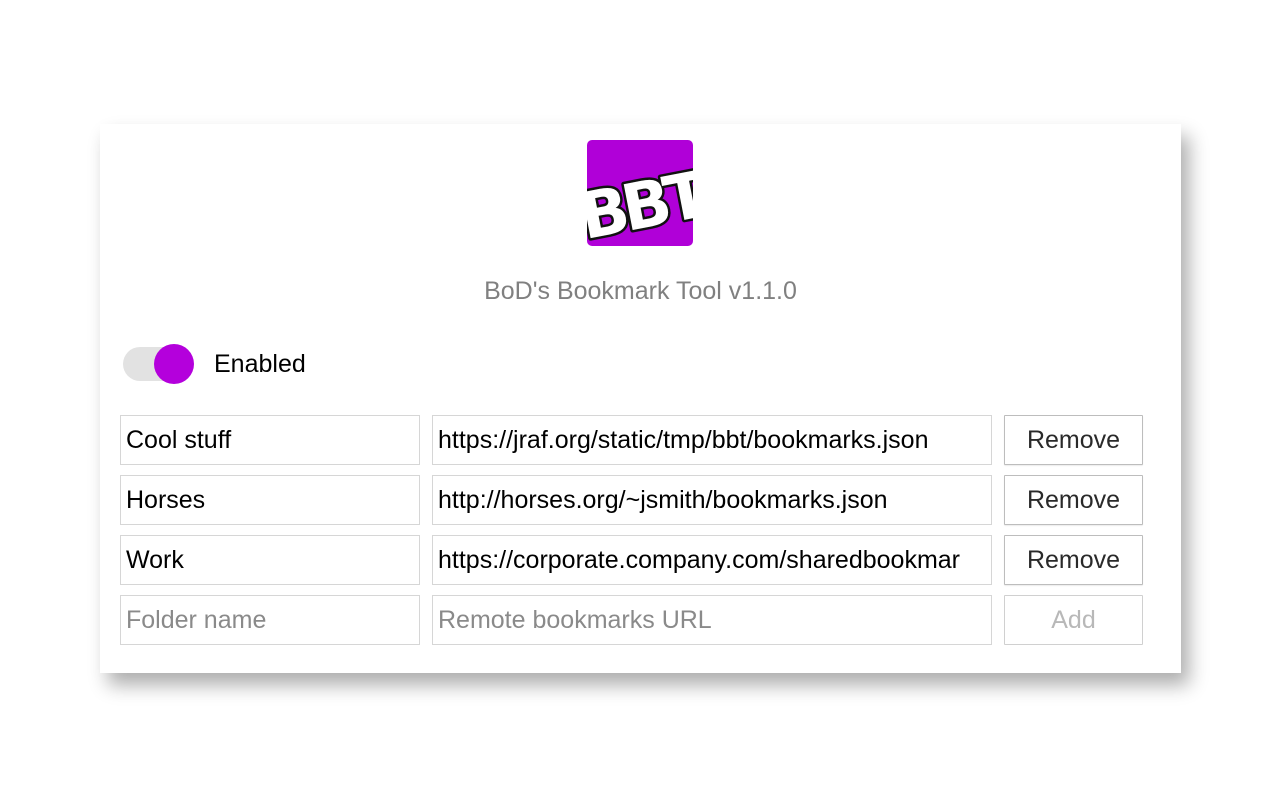 This screenshot has width=1280, height=800. What do you see at coordinates (1073, 620) in the screenshot?
I see `add-button: Add` at bounding box center [1073, 620].